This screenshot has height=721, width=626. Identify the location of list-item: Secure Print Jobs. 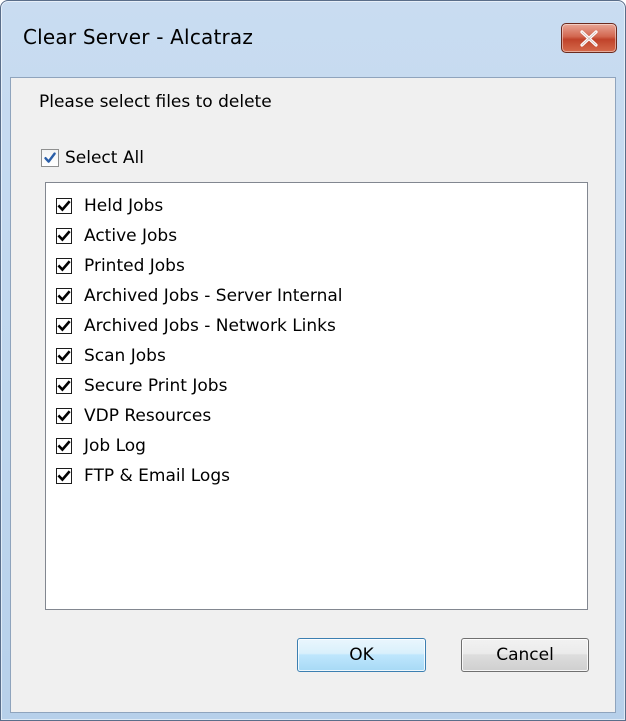
(141, 386).